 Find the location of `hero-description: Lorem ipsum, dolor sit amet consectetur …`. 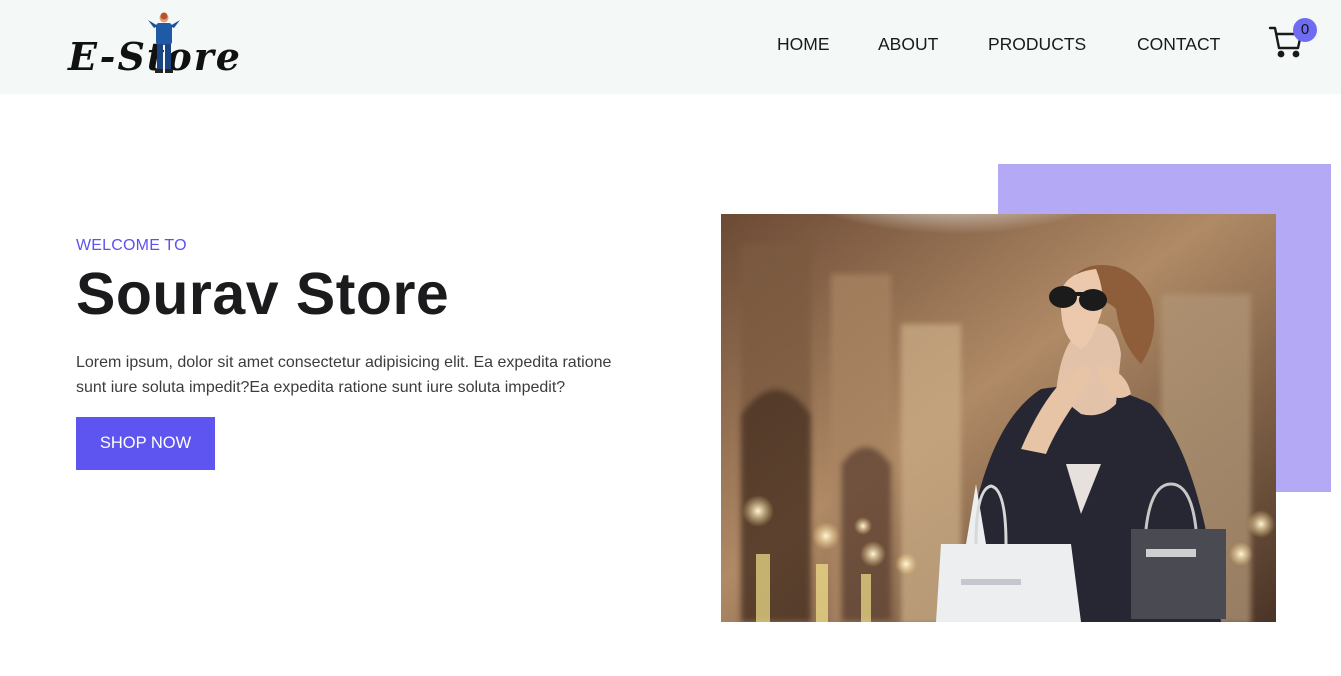

hero-description: Lorem ipsum, dolor sit amet consectetur … is located at coordinates (344, 375).